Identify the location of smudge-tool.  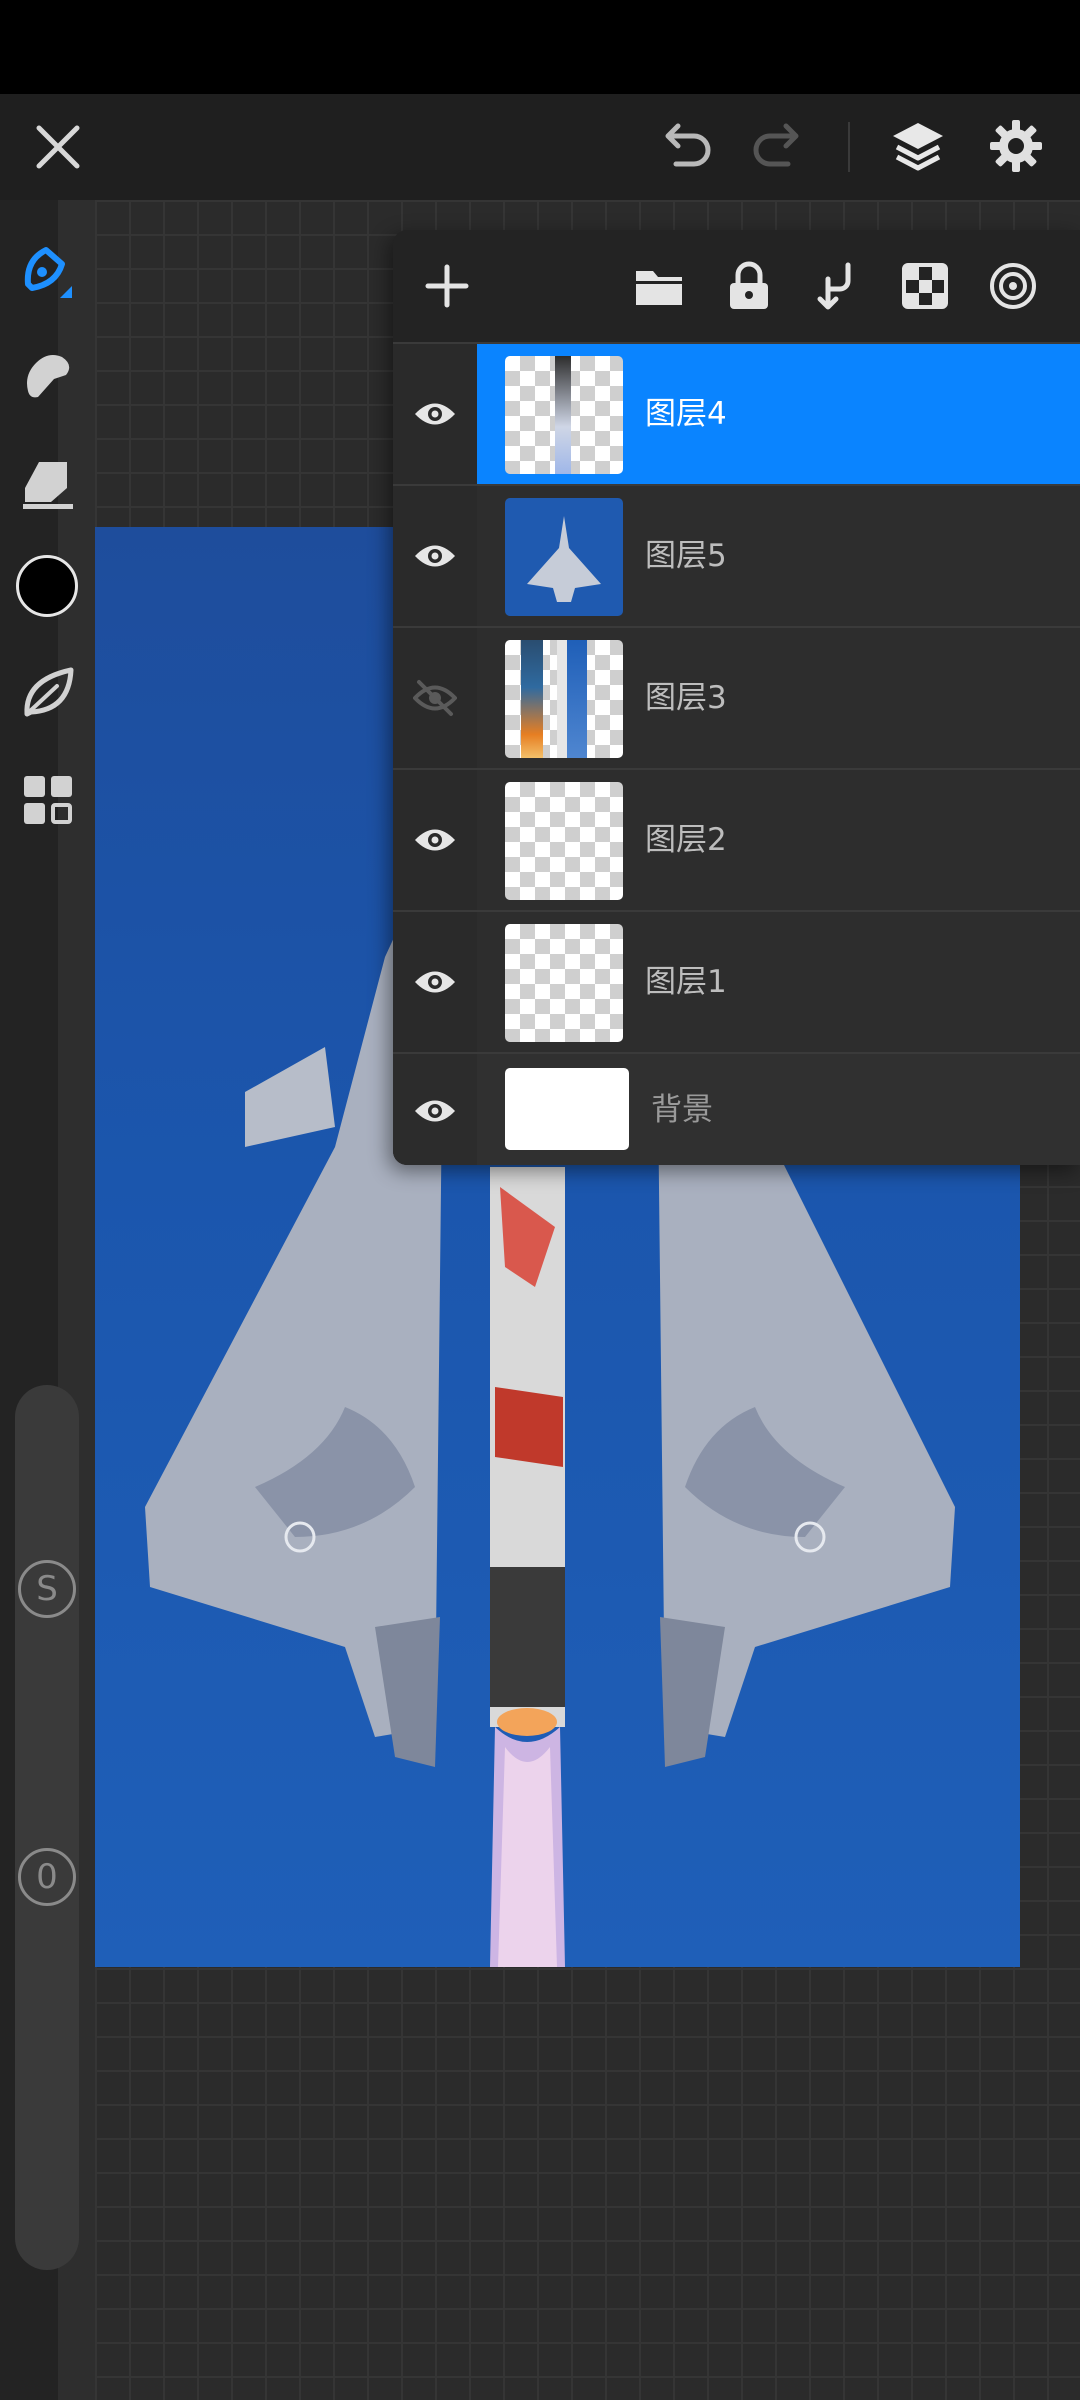
(47, 375).